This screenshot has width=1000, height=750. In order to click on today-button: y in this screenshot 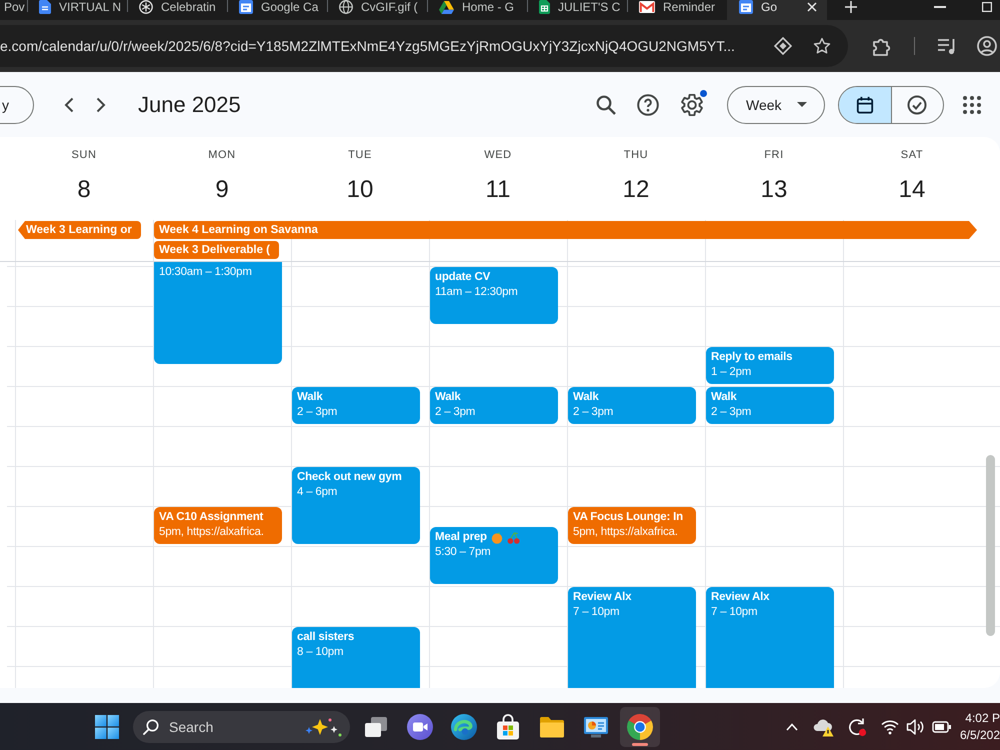, I will do `click(17, 105)`.